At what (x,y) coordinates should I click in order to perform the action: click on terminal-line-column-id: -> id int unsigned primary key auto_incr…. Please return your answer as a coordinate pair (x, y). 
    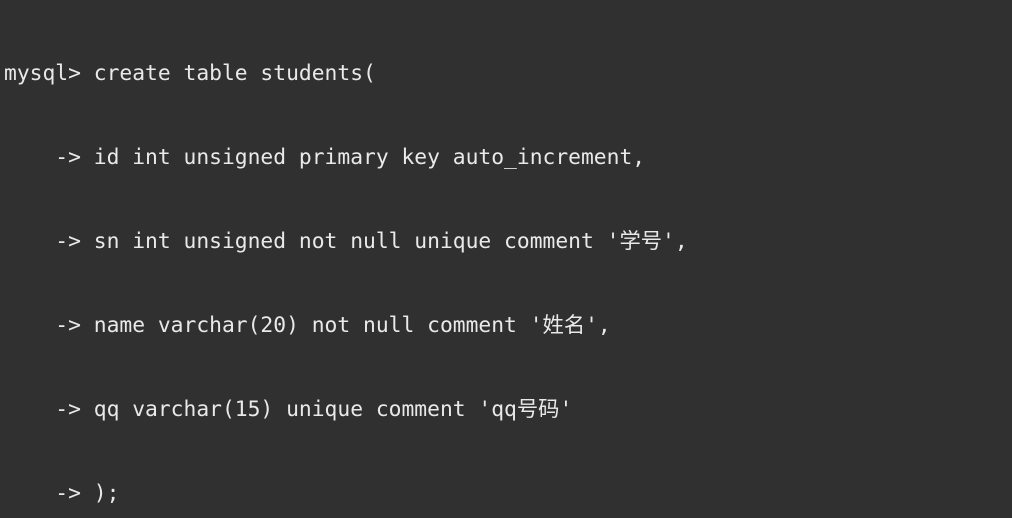
    Looking at the image, I should click on (325, 157).